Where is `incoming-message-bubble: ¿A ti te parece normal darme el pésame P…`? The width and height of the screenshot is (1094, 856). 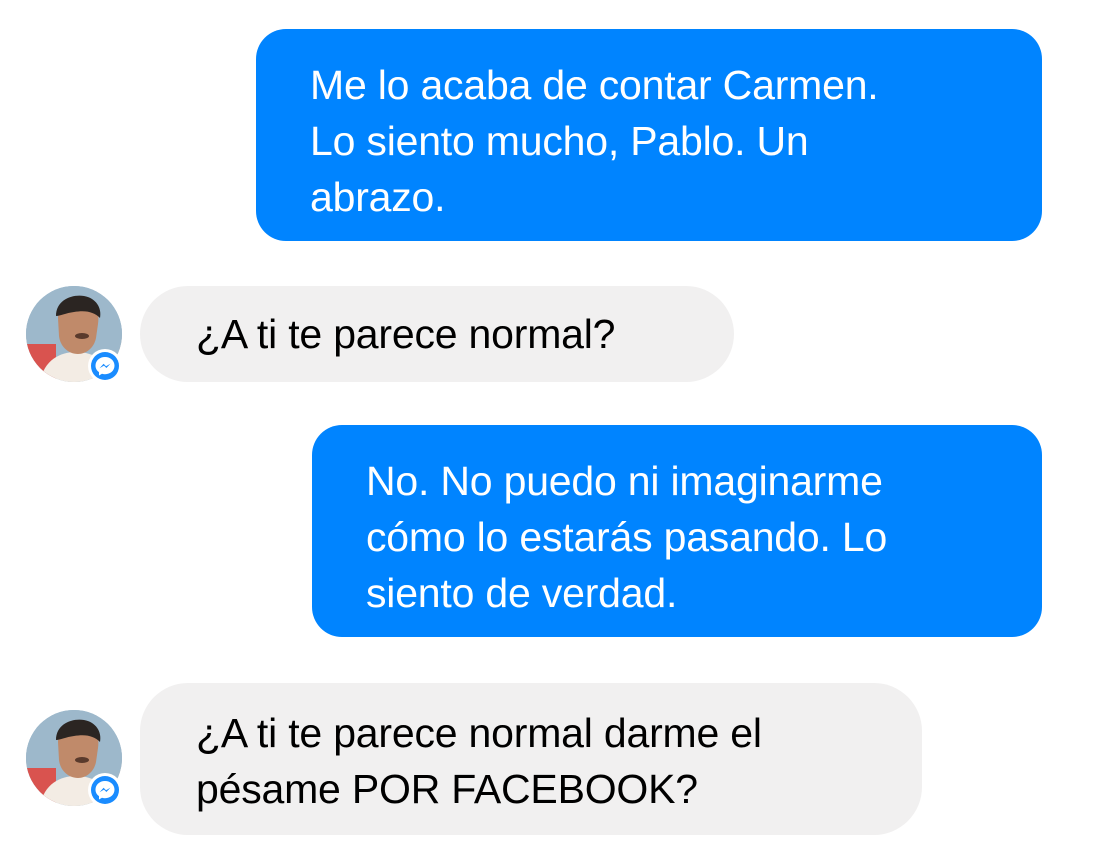
incoming-message-bubble: ¿A ti te parece normal darme el pésame P… is located at coordinates (531, 759).